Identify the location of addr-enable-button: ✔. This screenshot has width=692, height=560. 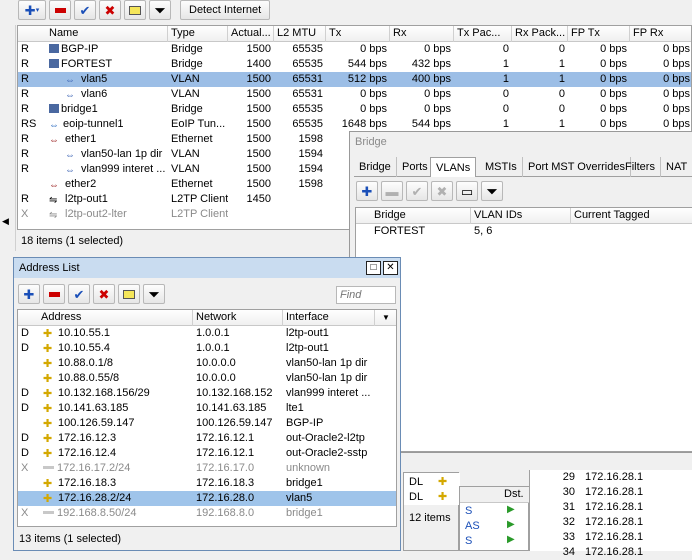
(79, 294).